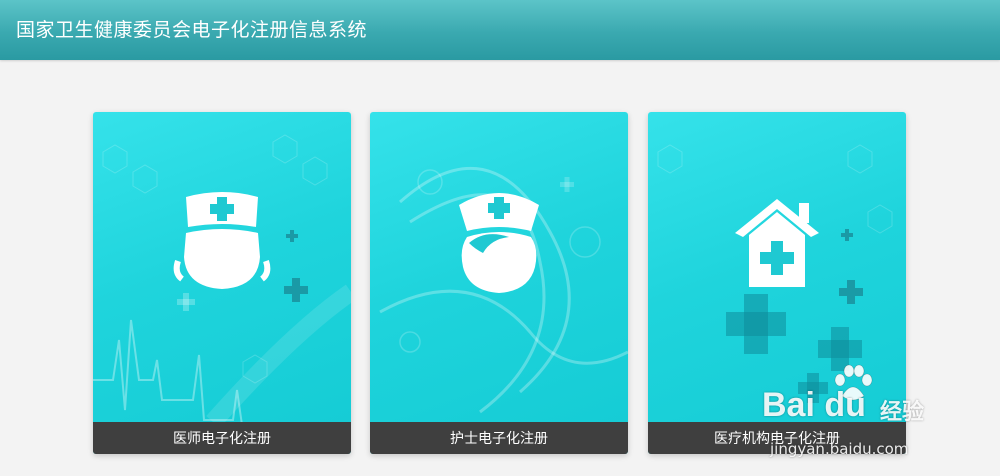  I want to click on card-label: 医师电子化注册, so click(222, 438).